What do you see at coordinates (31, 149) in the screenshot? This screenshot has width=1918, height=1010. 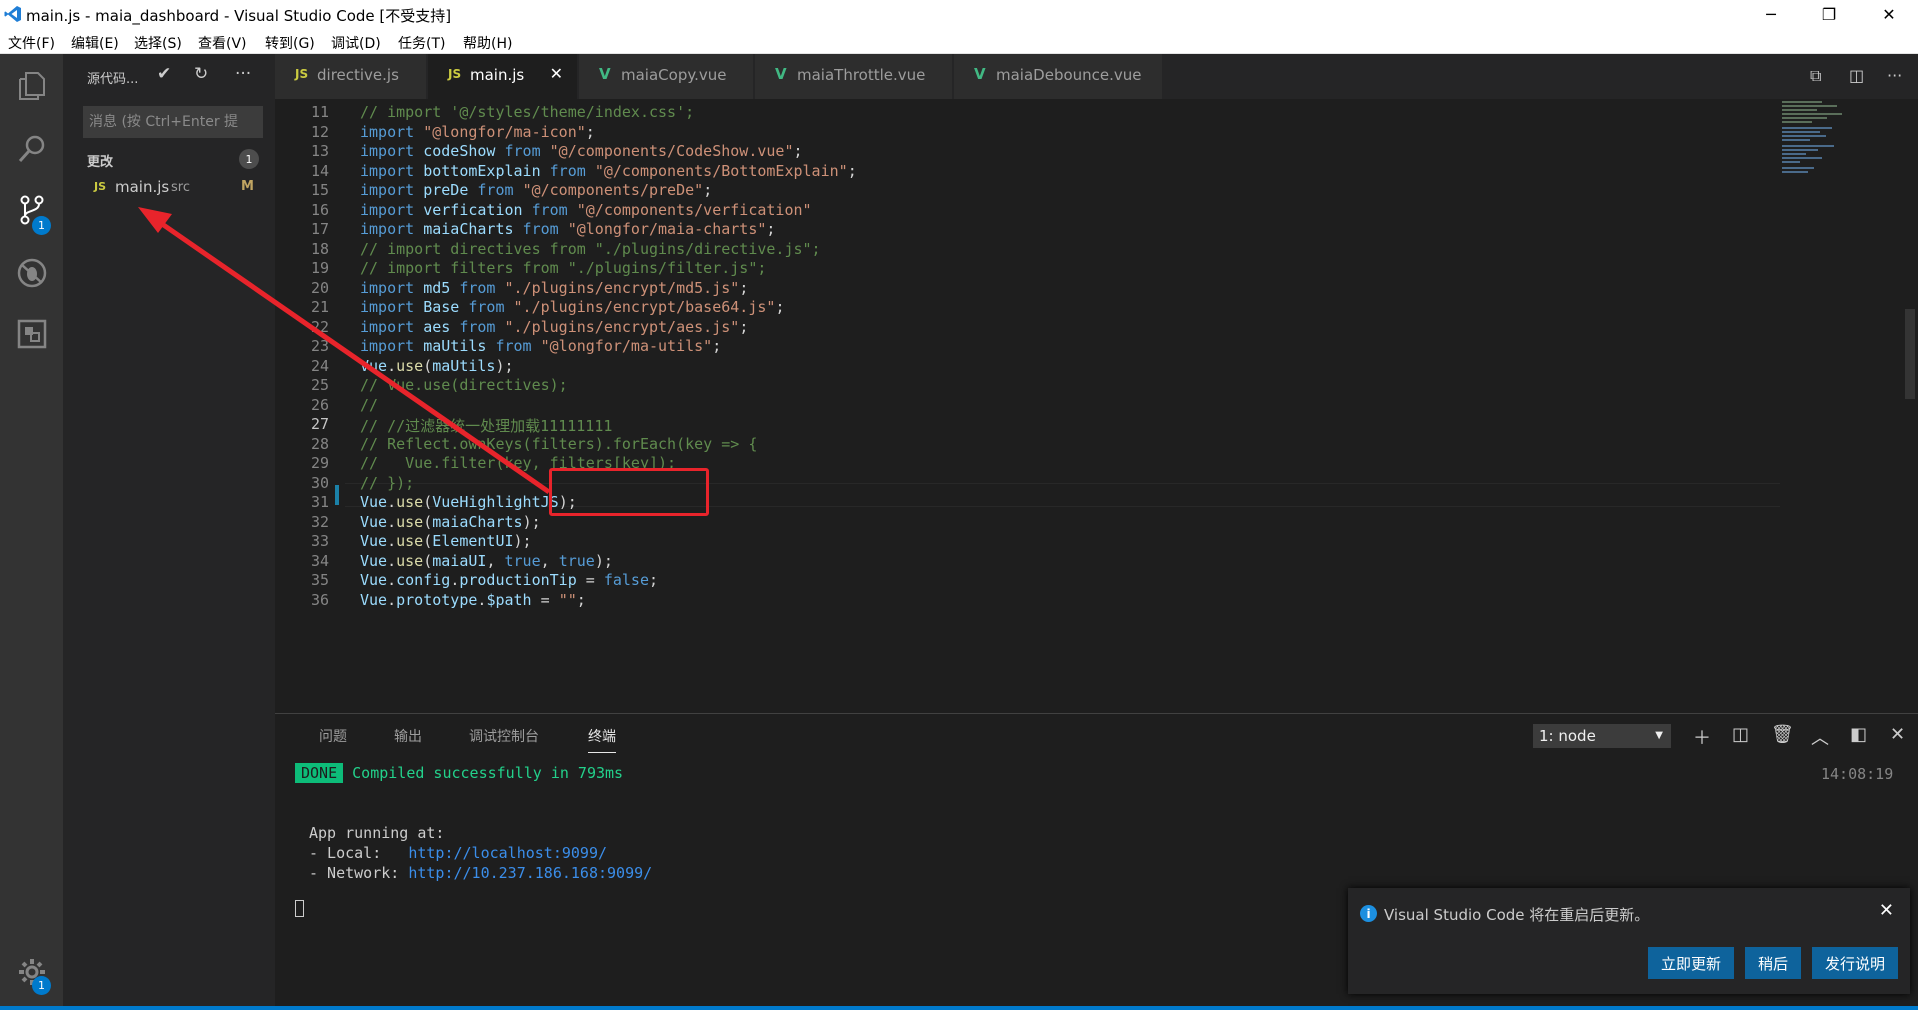 I see `search-icon` at bounding box center [31, 149].